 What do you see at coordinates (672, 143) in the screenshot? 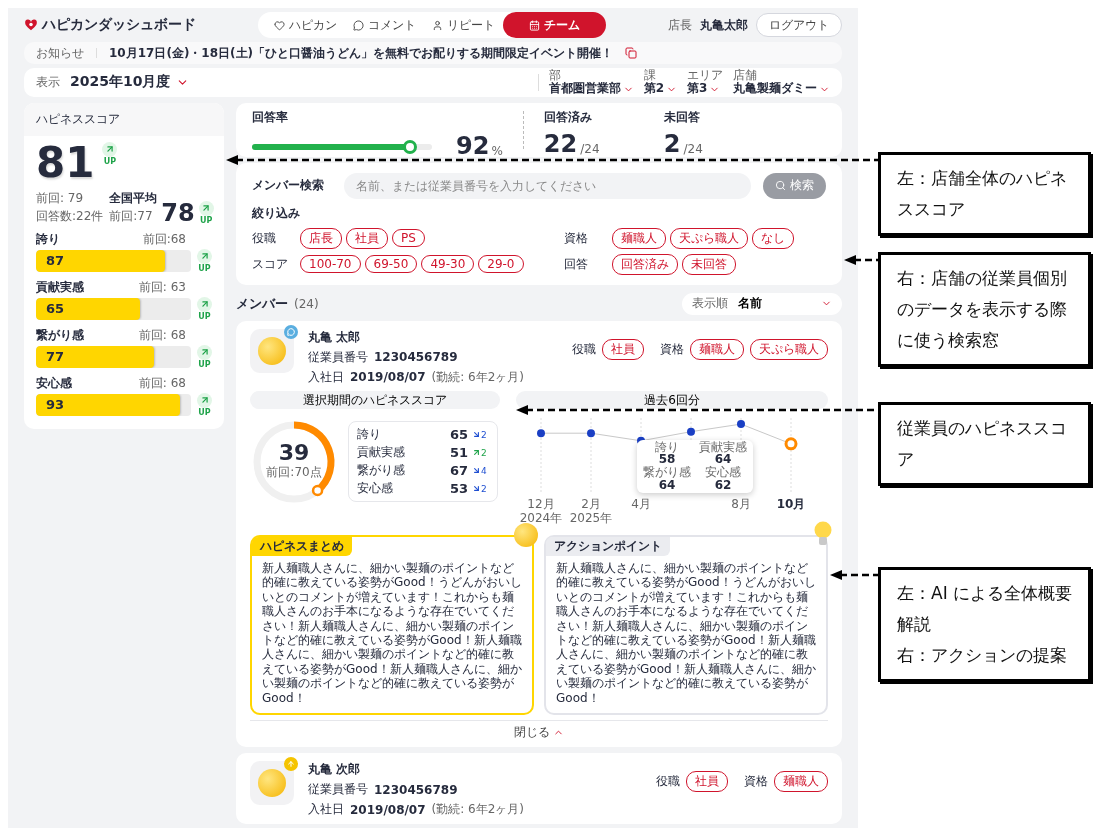
I see `unanswered-count: 2` at bounding box center [672, 143].